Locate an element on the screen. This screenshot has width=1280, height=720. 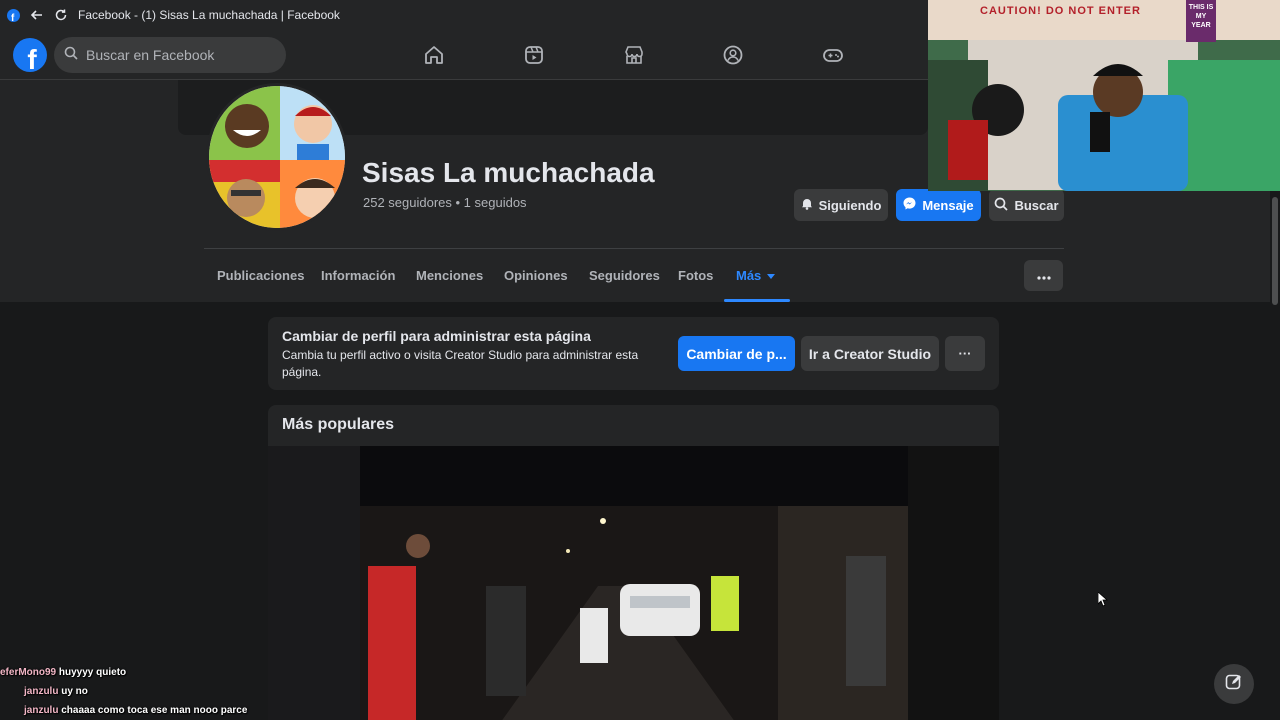
chat-message: janzulu uy no is located at coordinates (56, 691).